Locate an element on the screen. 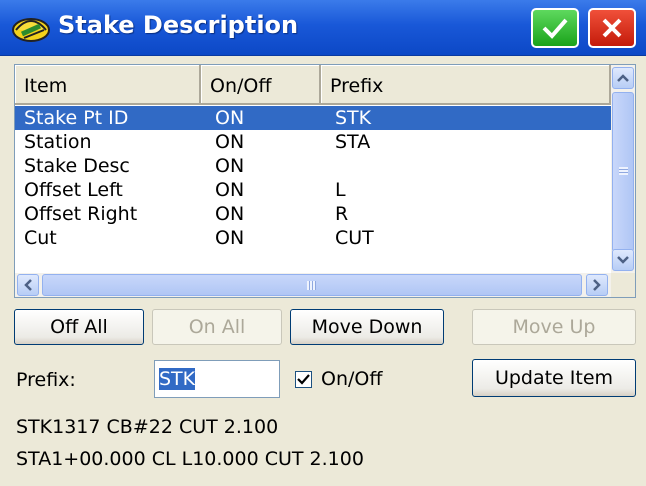  on-all-button: On All is located at coordinates (217, 327).